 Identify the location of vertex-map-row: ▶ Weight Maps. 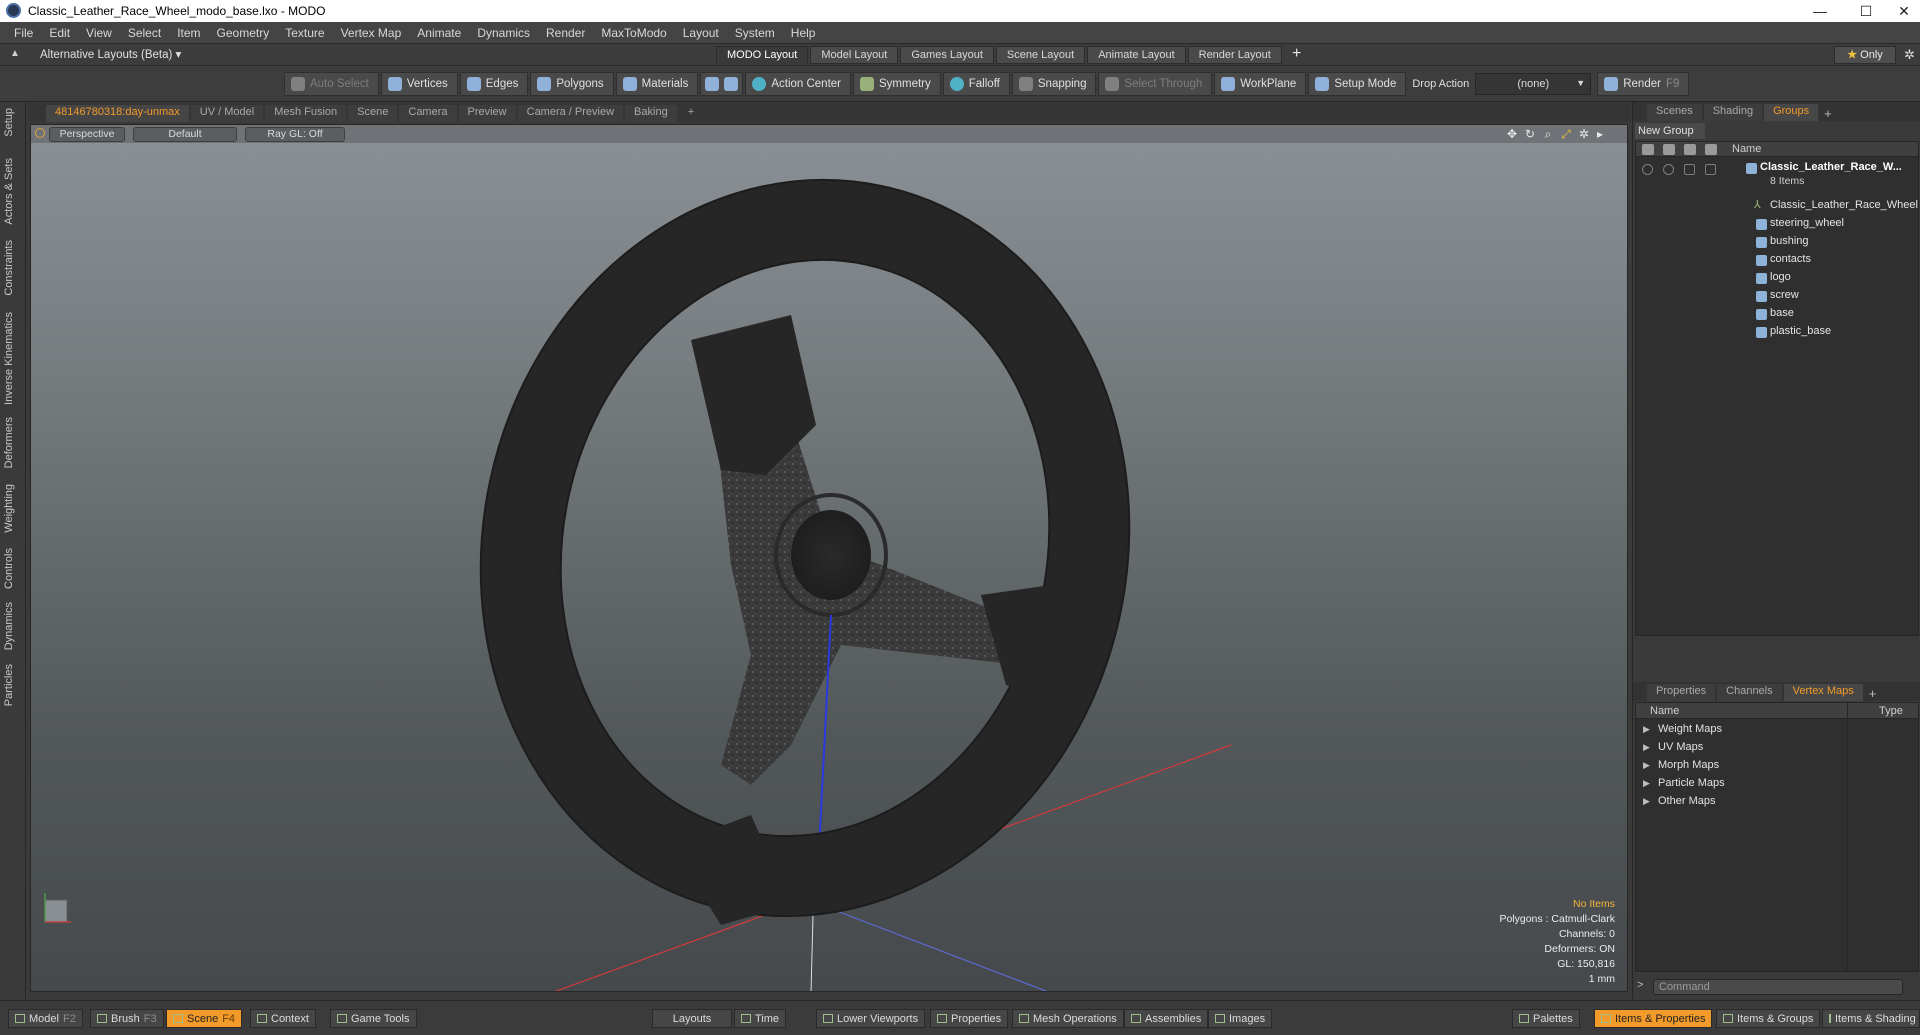
(1777, 730).